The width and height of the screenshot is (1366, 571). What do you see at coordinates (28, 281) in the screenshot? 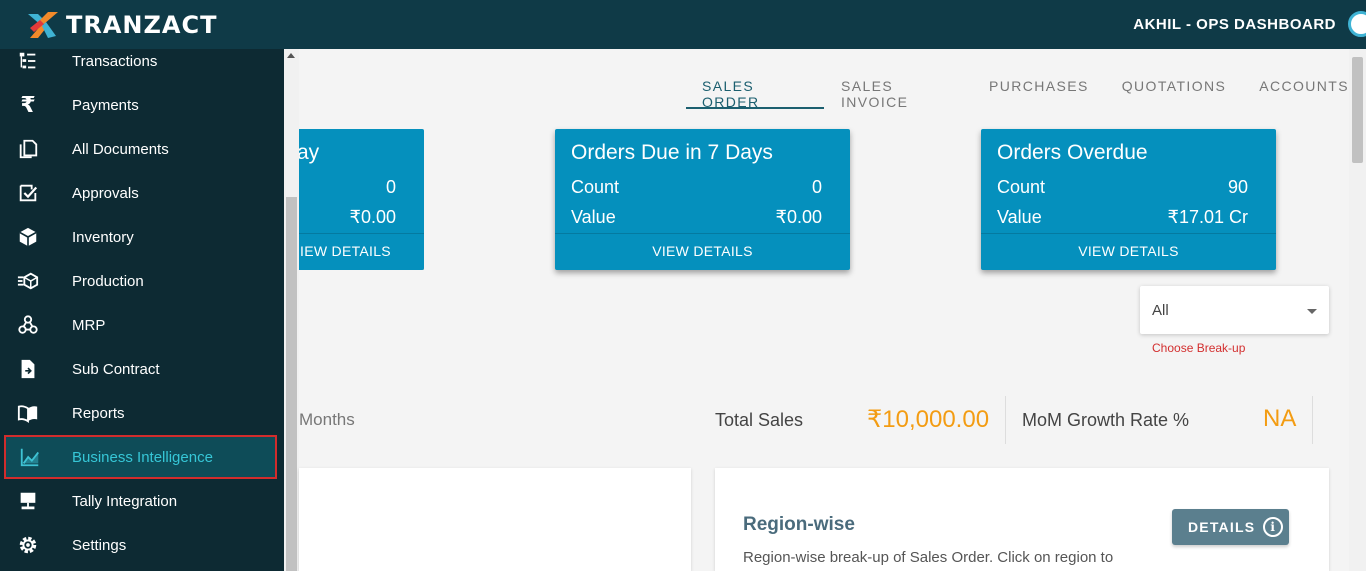
I see `production-icon` at bounding box center [28, 281].